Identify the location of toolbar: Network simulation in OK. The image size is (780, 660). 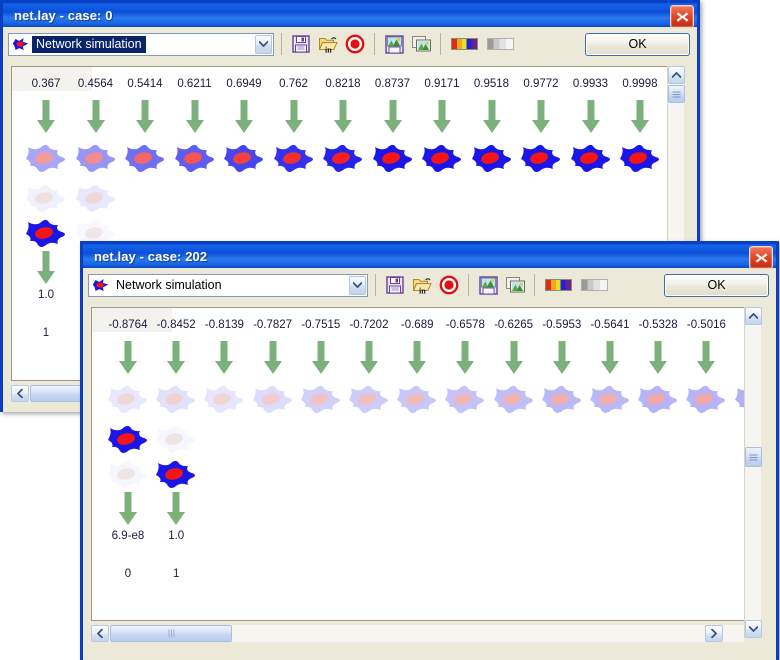
(429, 285).